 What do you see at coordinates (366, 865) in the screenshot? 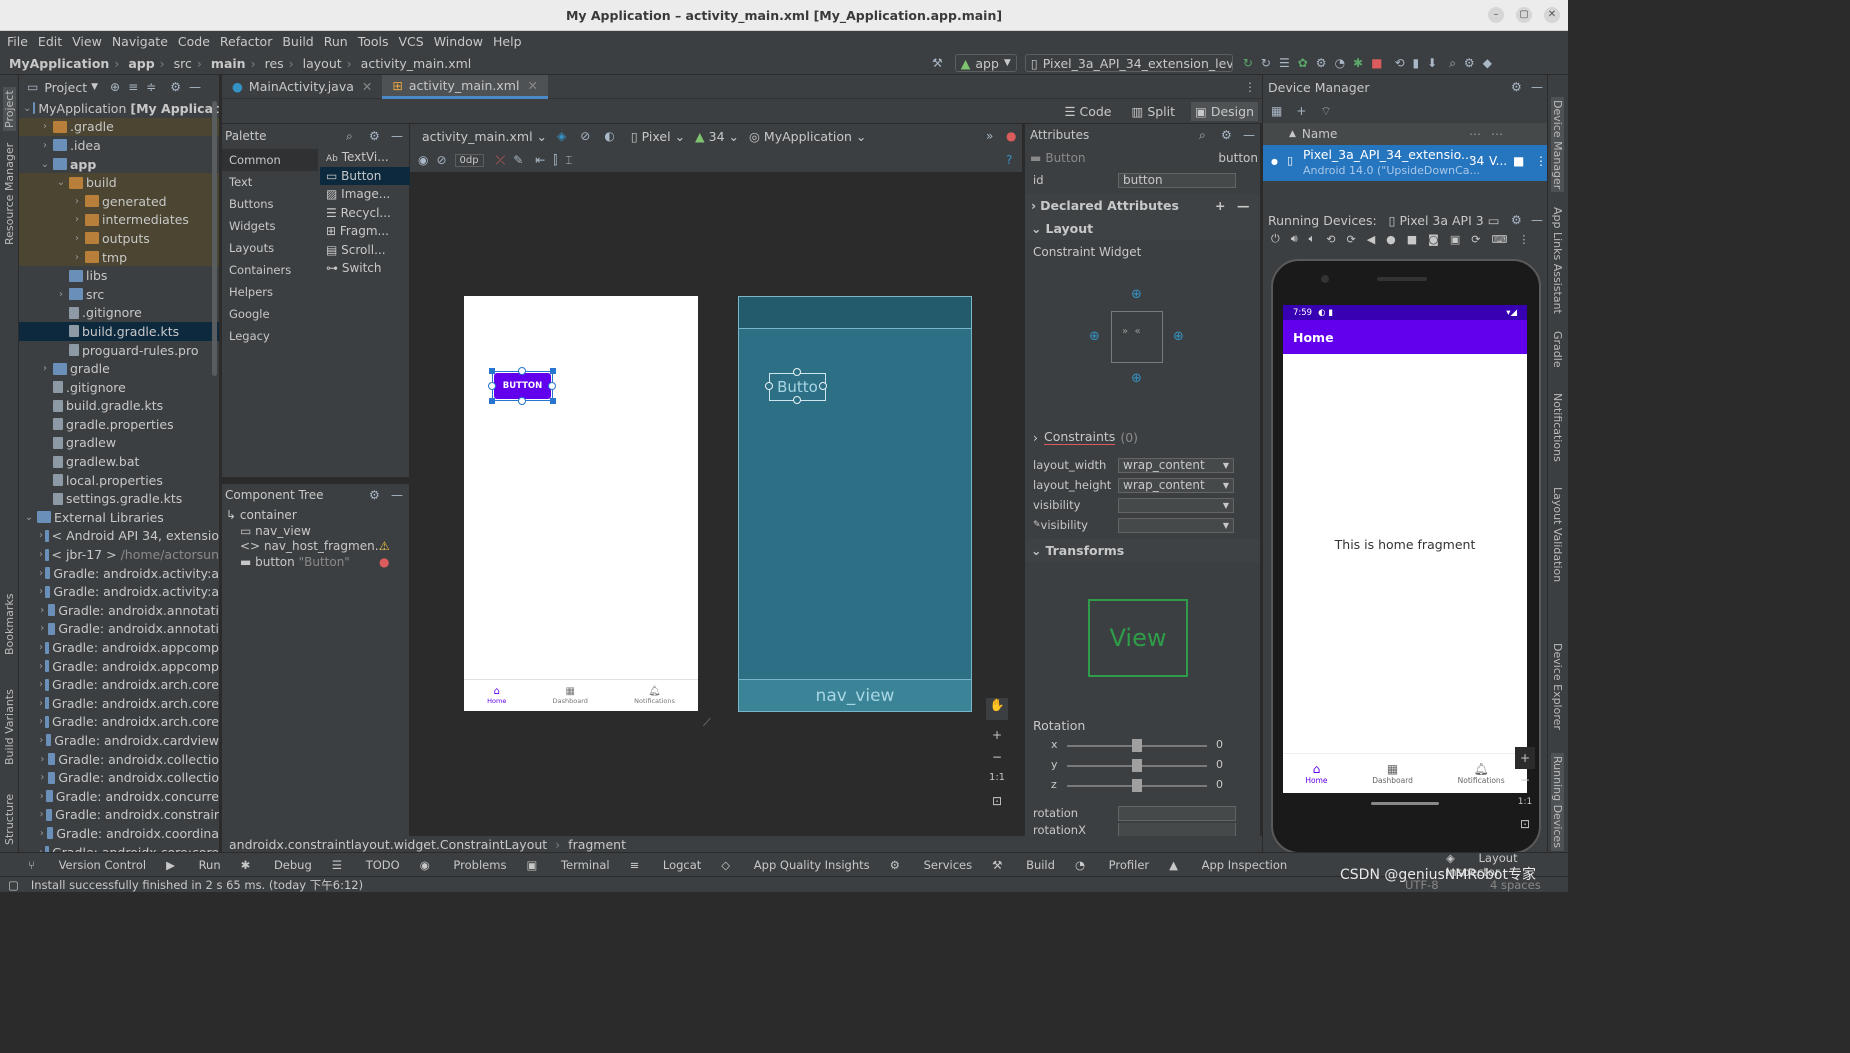
I see `todo-tool: ☰ TODO` at bounding box center [366, 865].